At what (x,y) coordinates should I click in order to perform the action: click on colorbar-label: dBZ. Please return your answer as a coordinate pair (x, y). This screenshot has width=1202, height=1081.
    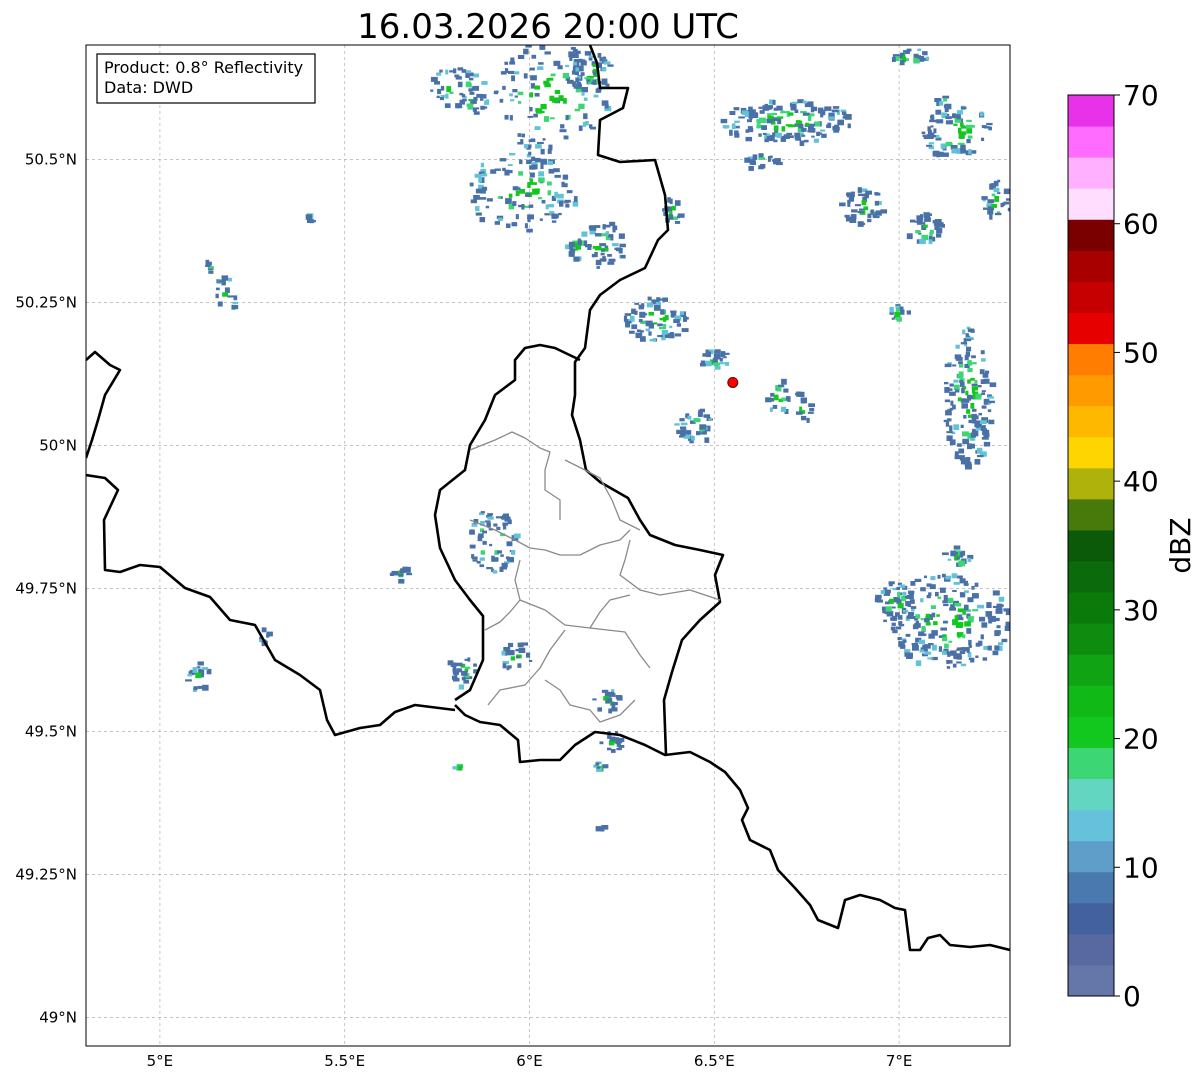
    Looking at the image, I should click on (1180, 545).